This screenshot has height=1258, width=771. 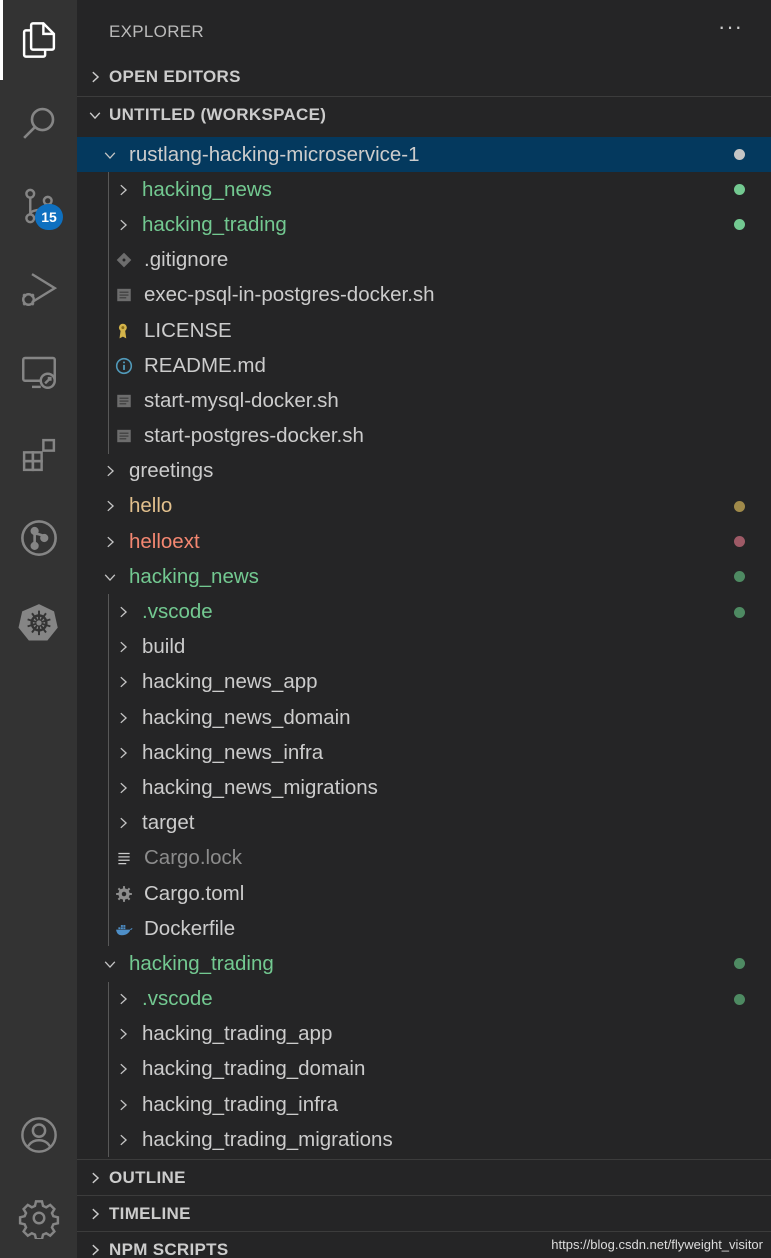 I want to click on source-control-icon: 15, so click(x=38, y=206).